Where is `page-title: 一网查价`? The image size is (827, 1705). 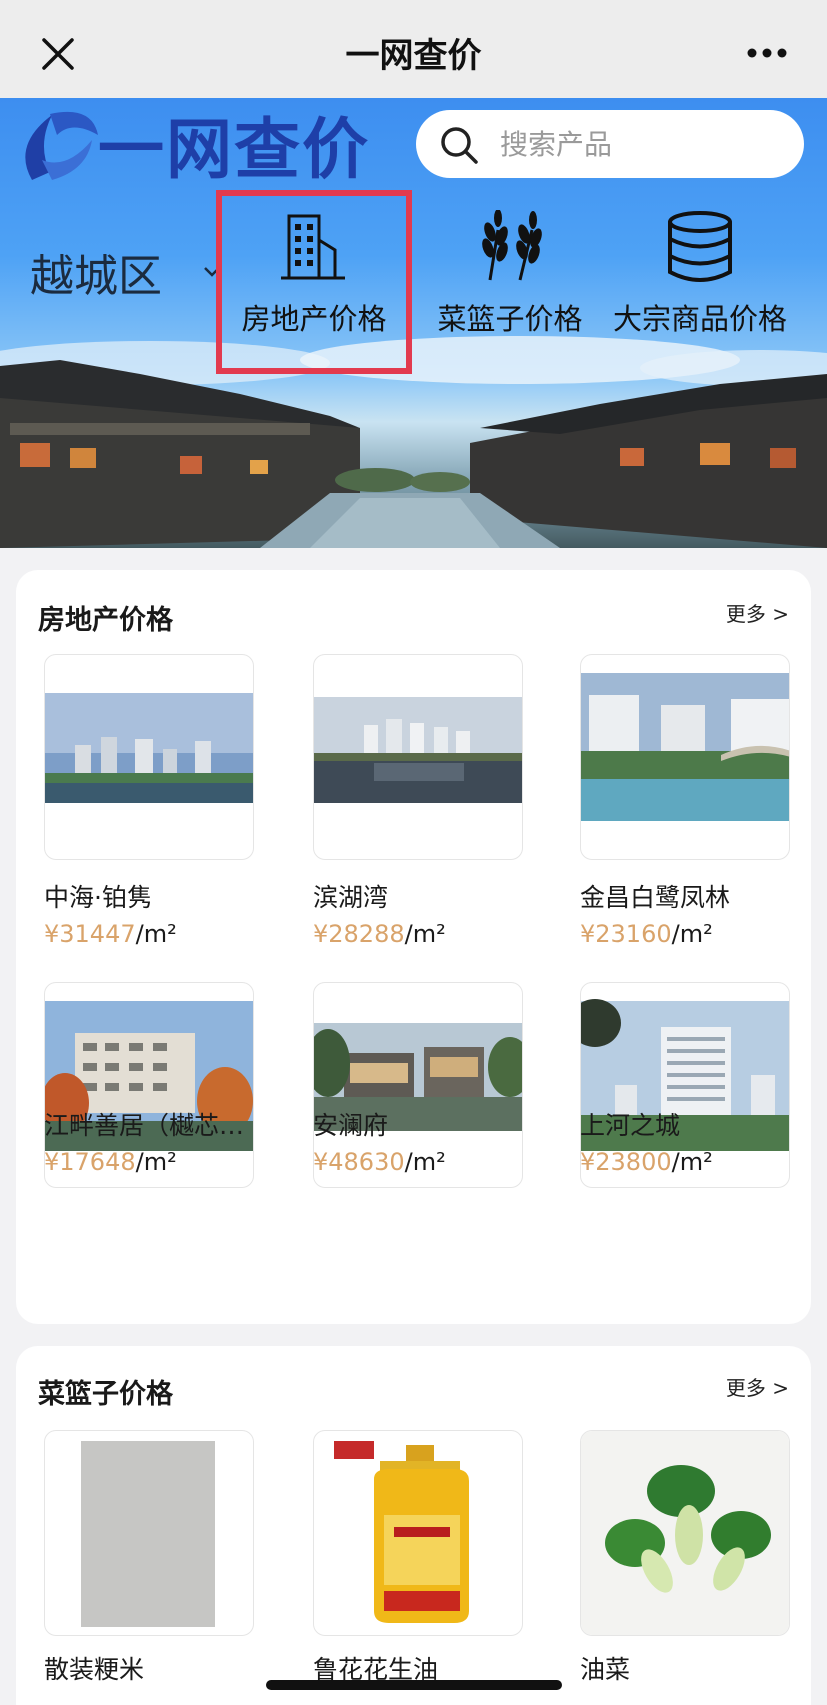 page-title: 一网查价 is located at coordinates (413, 56).